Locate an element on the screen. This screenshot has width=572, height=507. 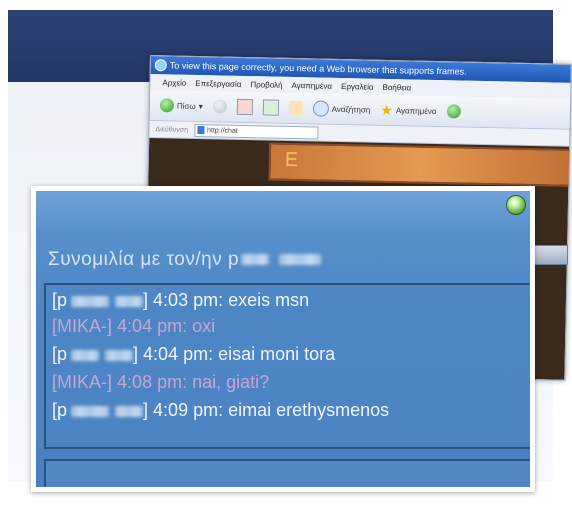
menu-file: Αρχείο is located at coordinates (174, 82).